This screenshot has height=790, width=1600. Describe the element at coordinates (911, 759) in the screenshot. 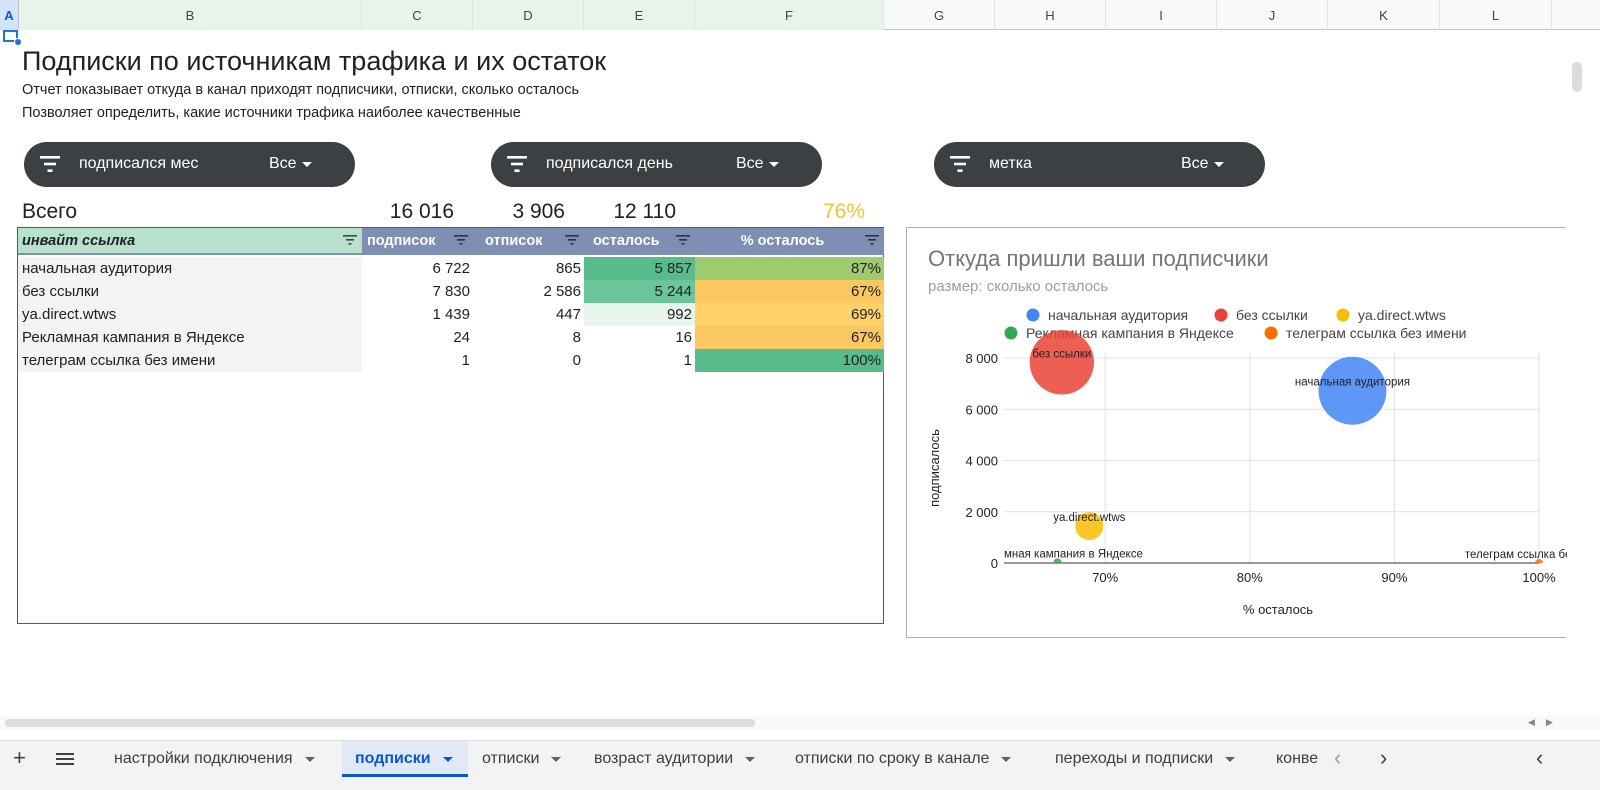

I see `sheet-tab: отписки по сроку в канале` at that location.